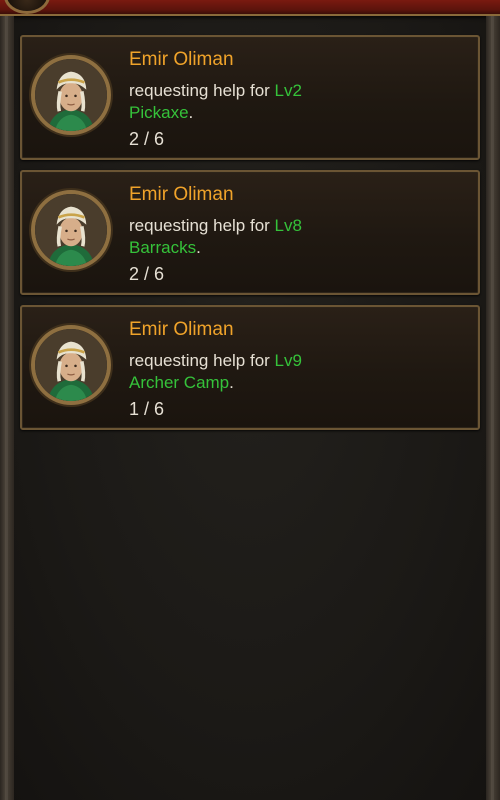  Describe the element at coordinates (244, 102) in the screenshot. I see `request-message: requesting help for Lv2 Pickaxe.` at that location.